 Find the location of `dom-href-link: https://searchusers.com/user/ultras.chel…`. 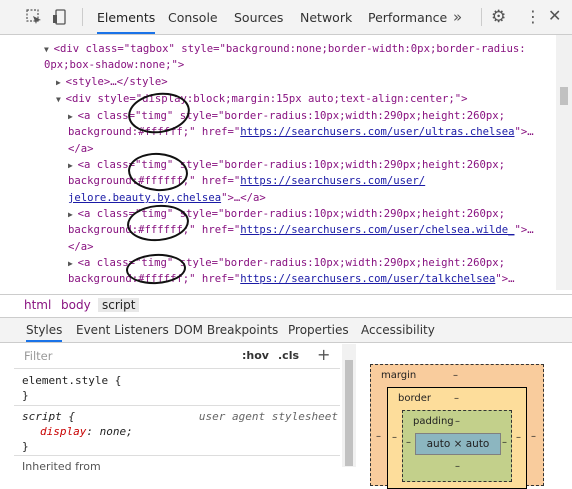

dom-href-link: https://searchusers.com/user/ultras.chel… is located at coordinates (377, 132).